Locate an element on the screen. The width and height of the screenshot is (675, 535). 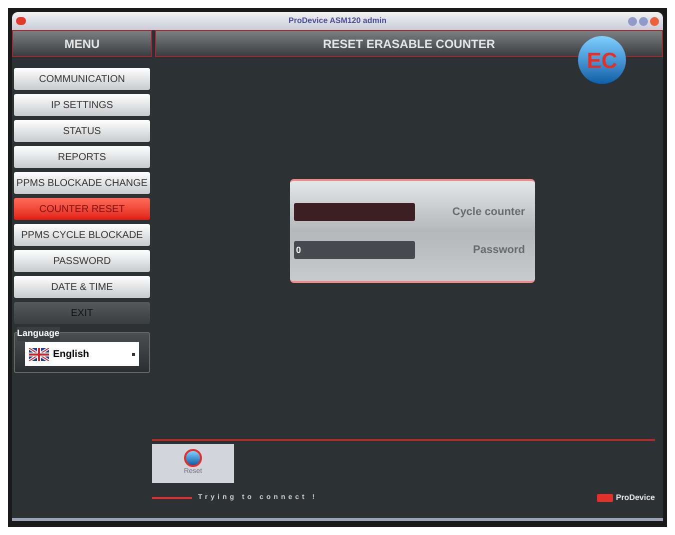
menu-item: PPMS BLOCKADE CHANGE is located at coordinates (82, 183).